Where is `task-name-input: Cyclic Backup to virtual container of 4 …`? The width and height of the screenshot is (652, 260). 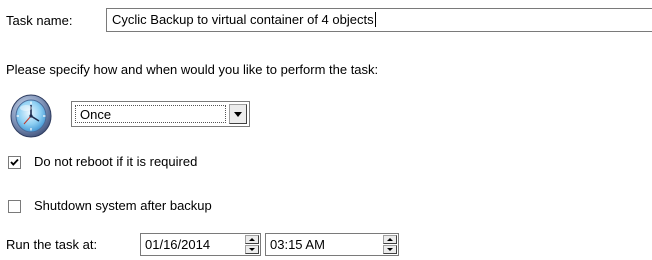
task-name-input: Cyclic Backup to virtual container of 4 … is located at coordinates (379, 20).